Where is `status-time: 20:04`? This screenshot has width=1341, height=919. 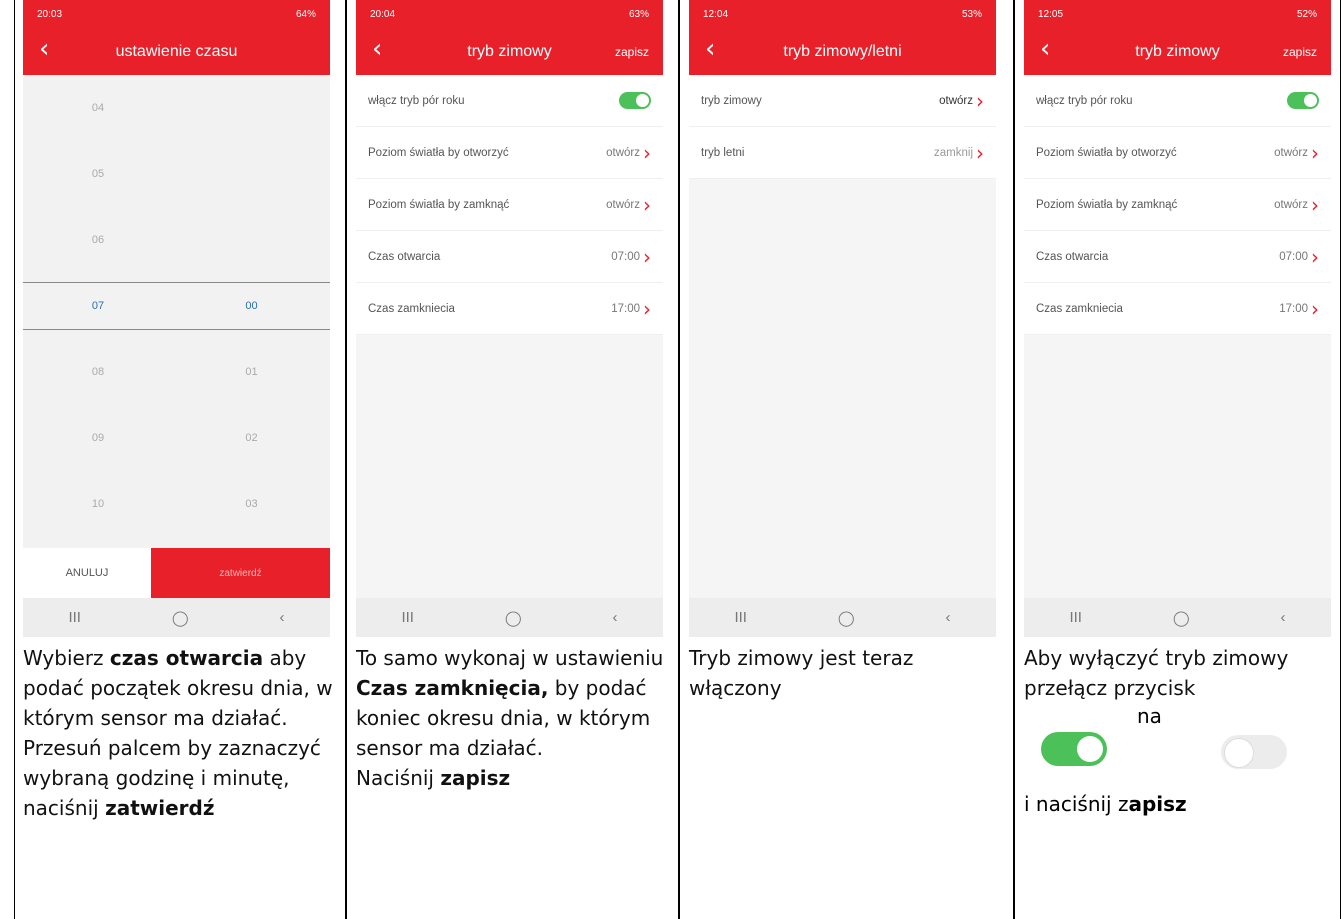
status-time: 20:04 is located at coordinates (383, 14).